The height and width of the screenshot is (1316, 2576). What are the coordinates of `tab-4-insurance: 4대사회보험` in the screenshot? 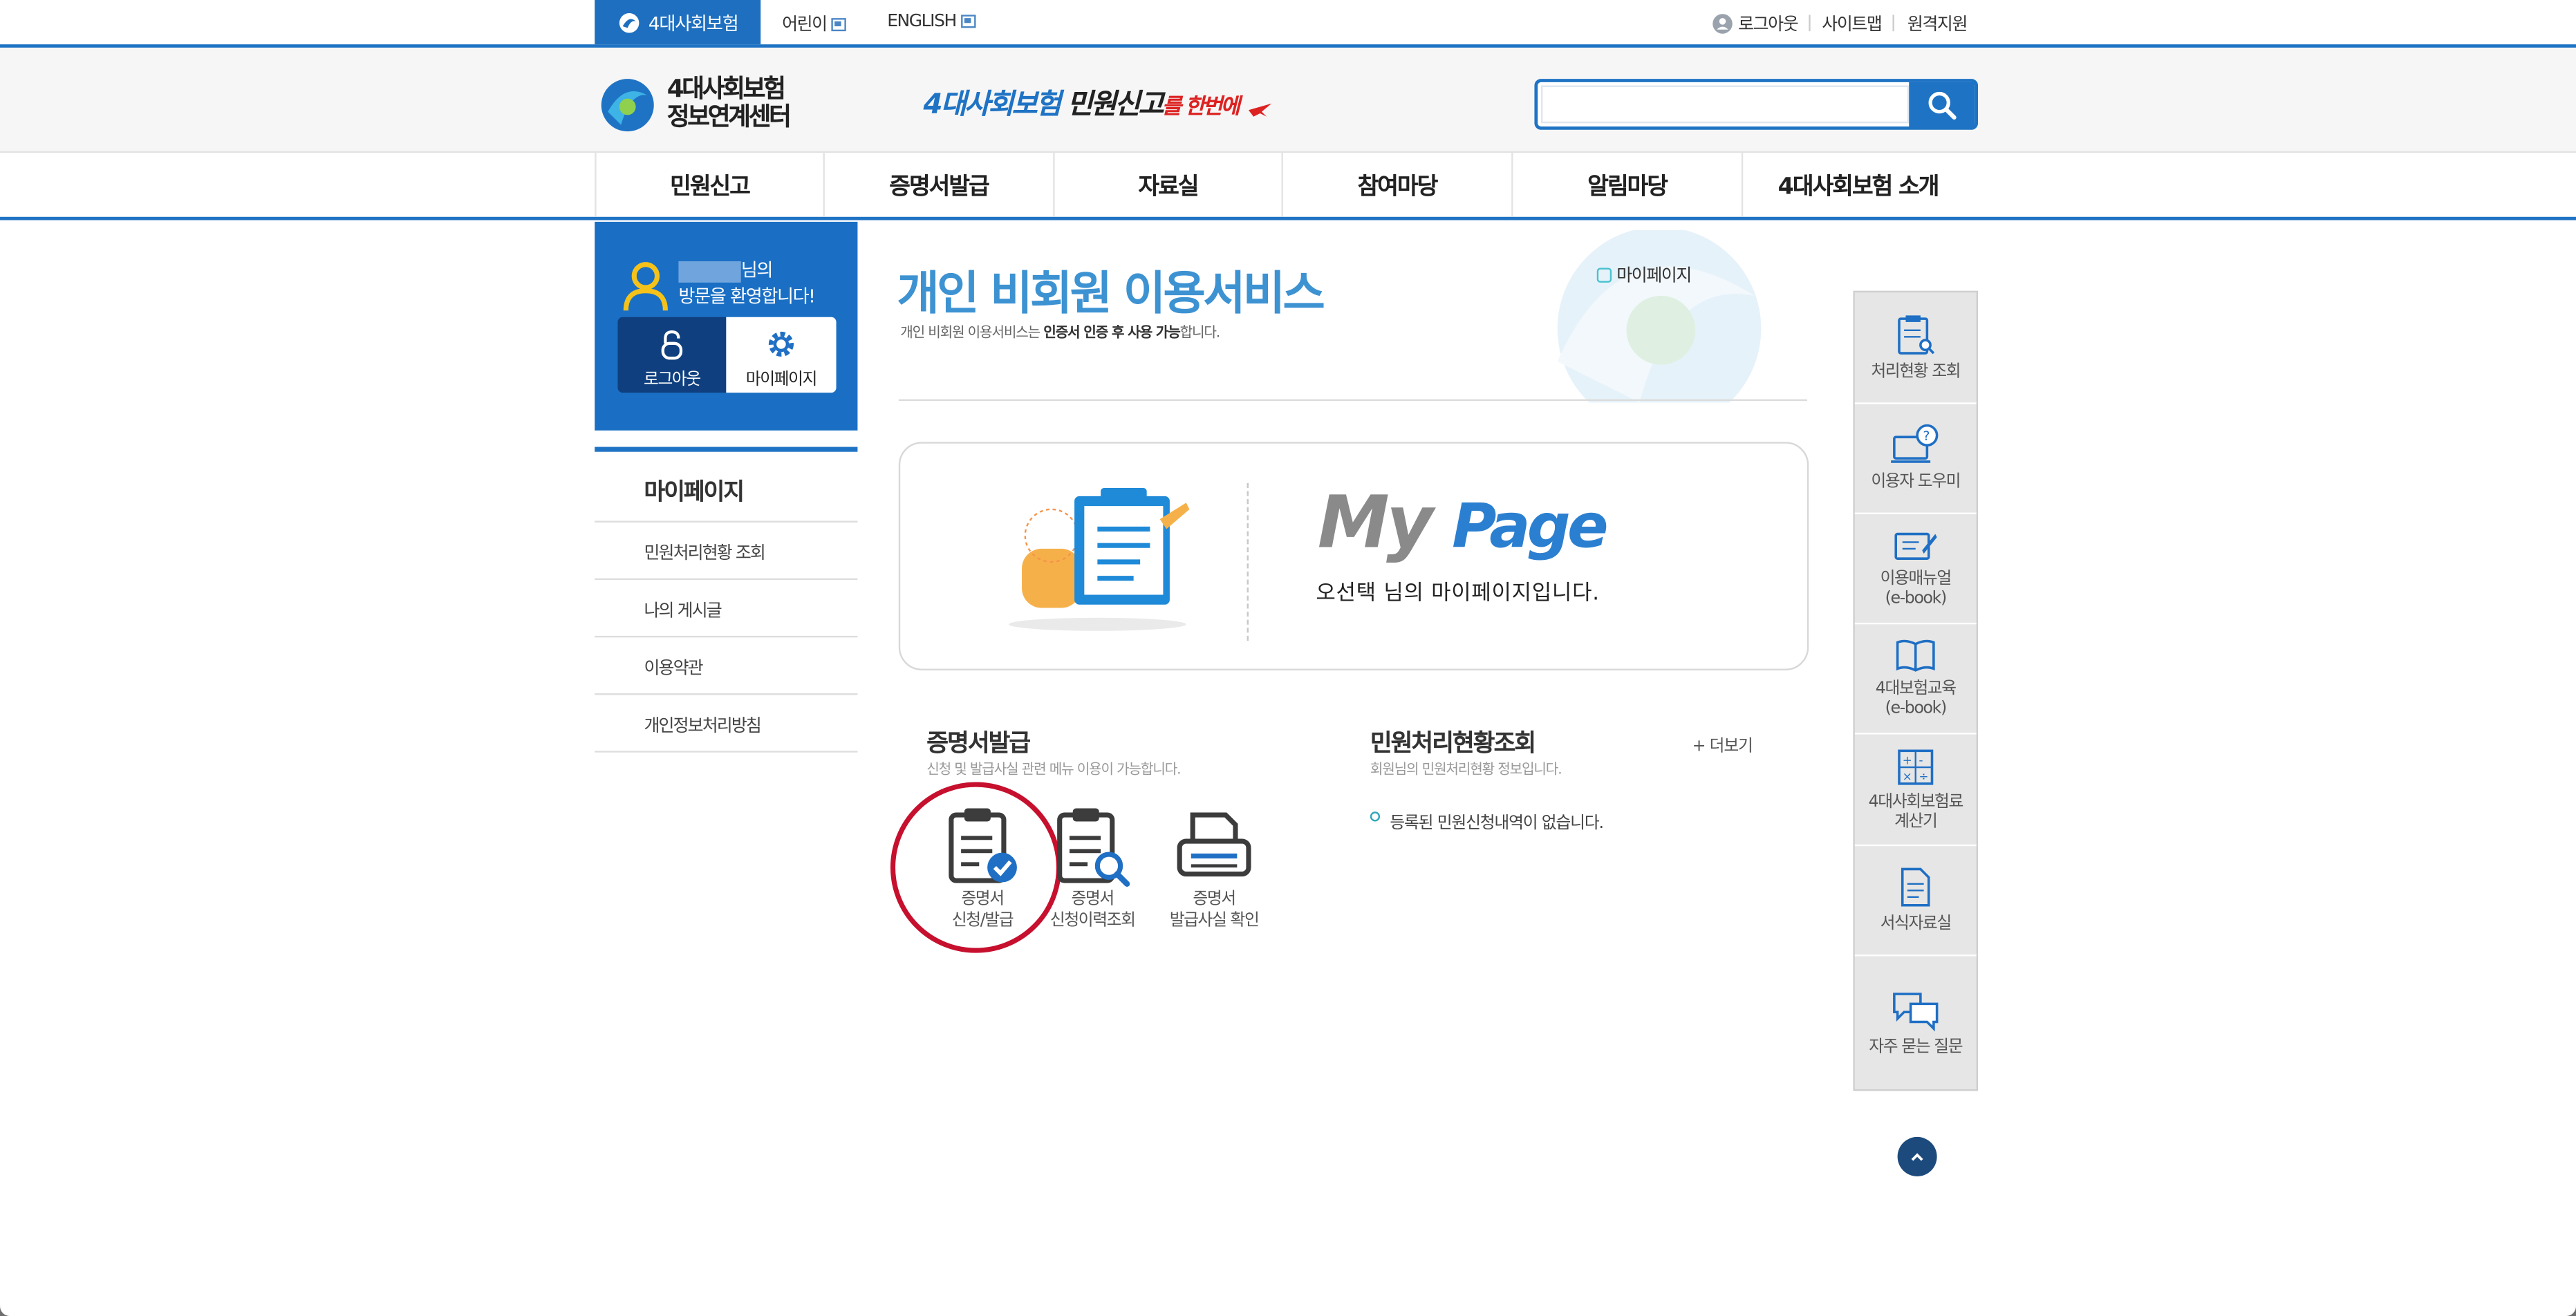 It's located at (678, 22).